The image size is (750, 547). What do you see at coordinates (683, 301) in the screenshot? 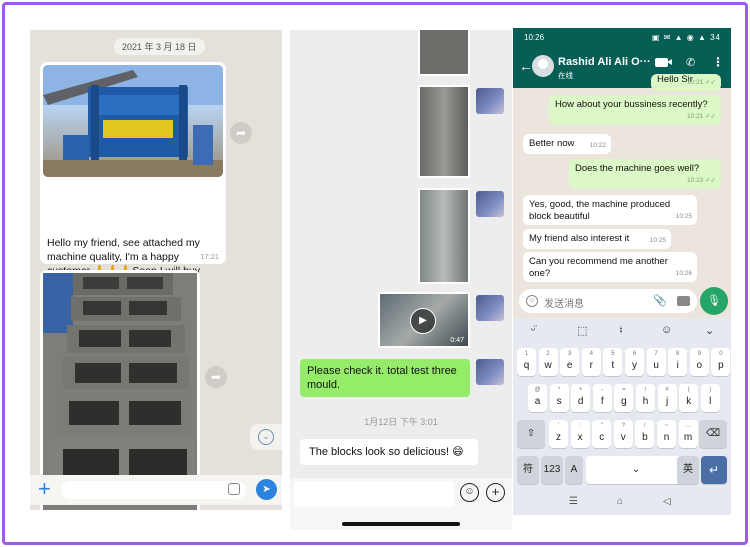
I see `camera-icon` at bounding box center [683, 301].